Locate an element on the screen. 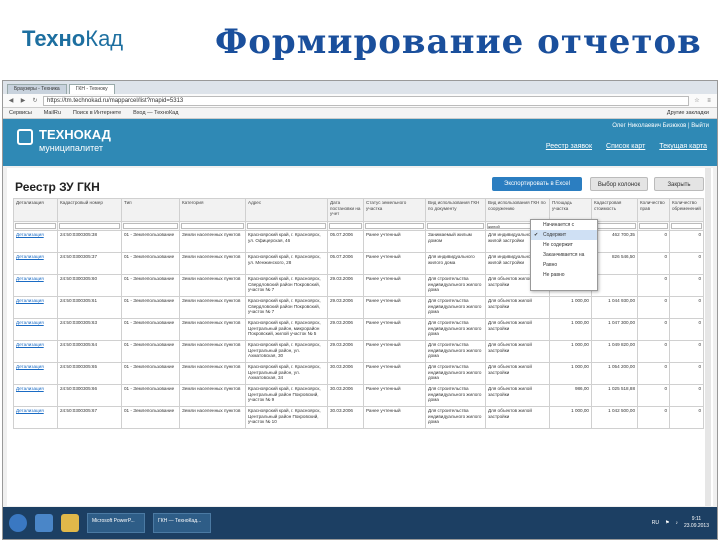  logo-part2: Кад is located at coordinates (104, 38).